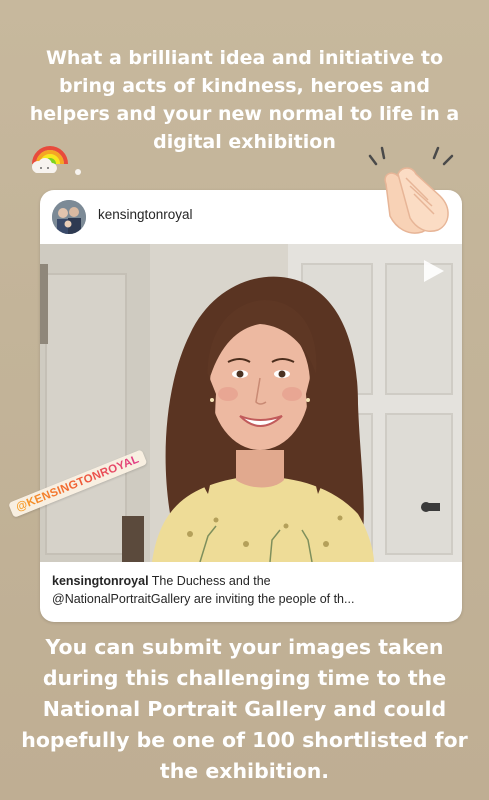 This screenshot has width=489, height=800. I want to click on clapping-hands-icon, so click(411, 190).